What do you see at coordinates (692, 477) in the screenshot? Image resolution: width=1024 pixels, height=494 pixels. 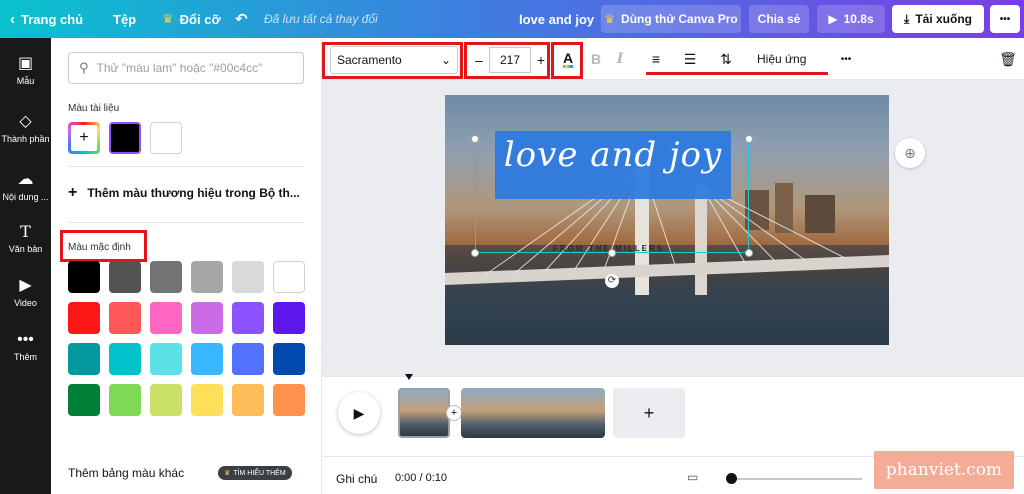 I see `layout-icon: ▭` at bounding box center [692, 477].